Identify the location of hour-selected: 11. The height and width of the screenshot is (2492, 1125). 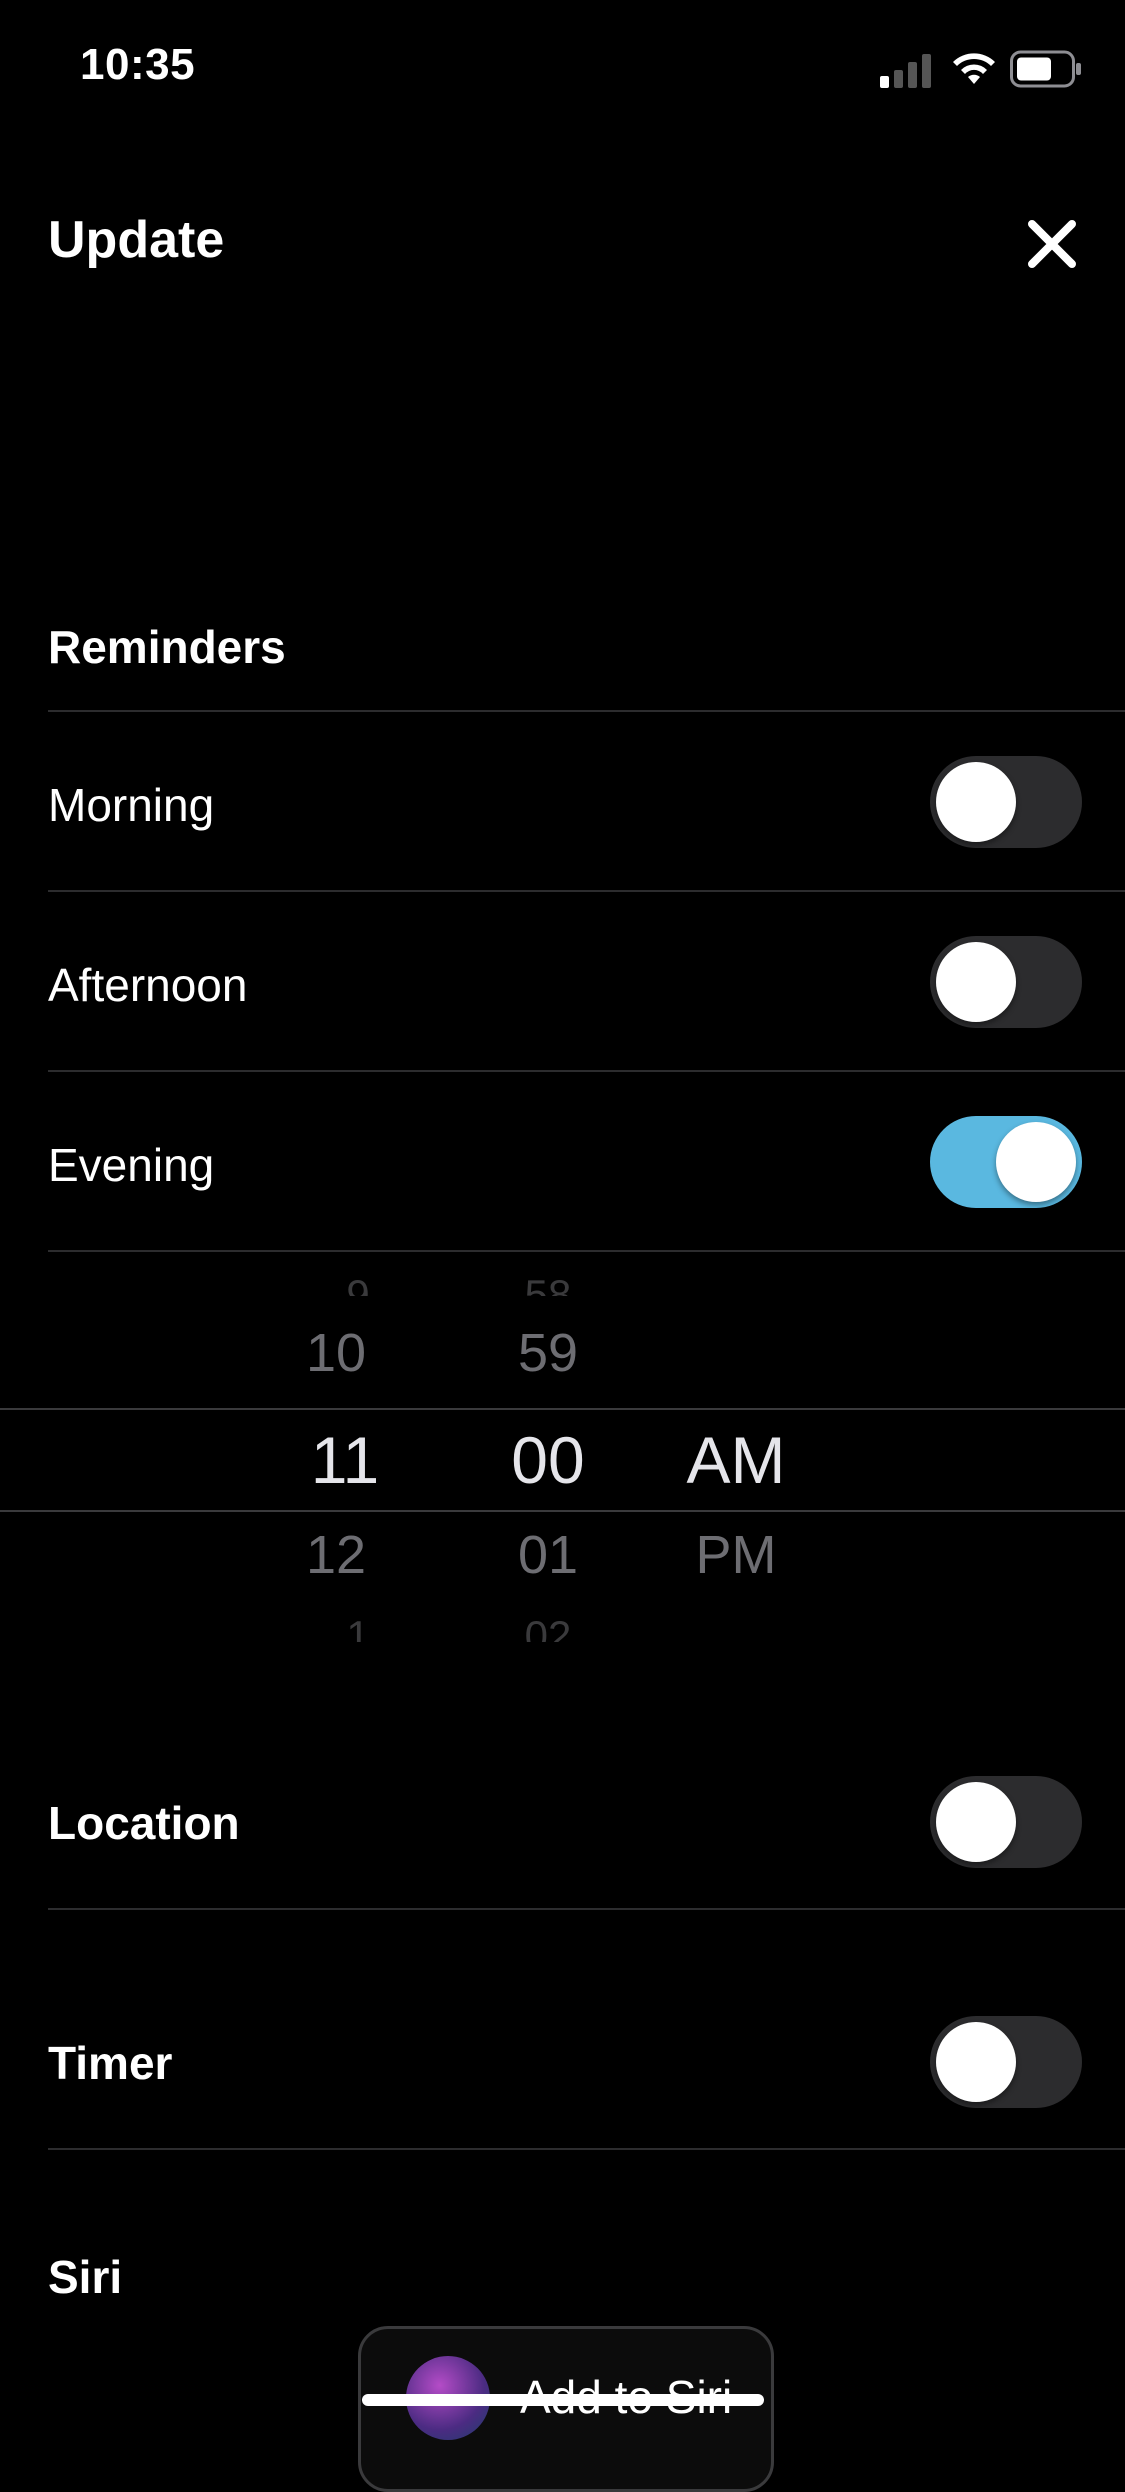
(345, 1460).